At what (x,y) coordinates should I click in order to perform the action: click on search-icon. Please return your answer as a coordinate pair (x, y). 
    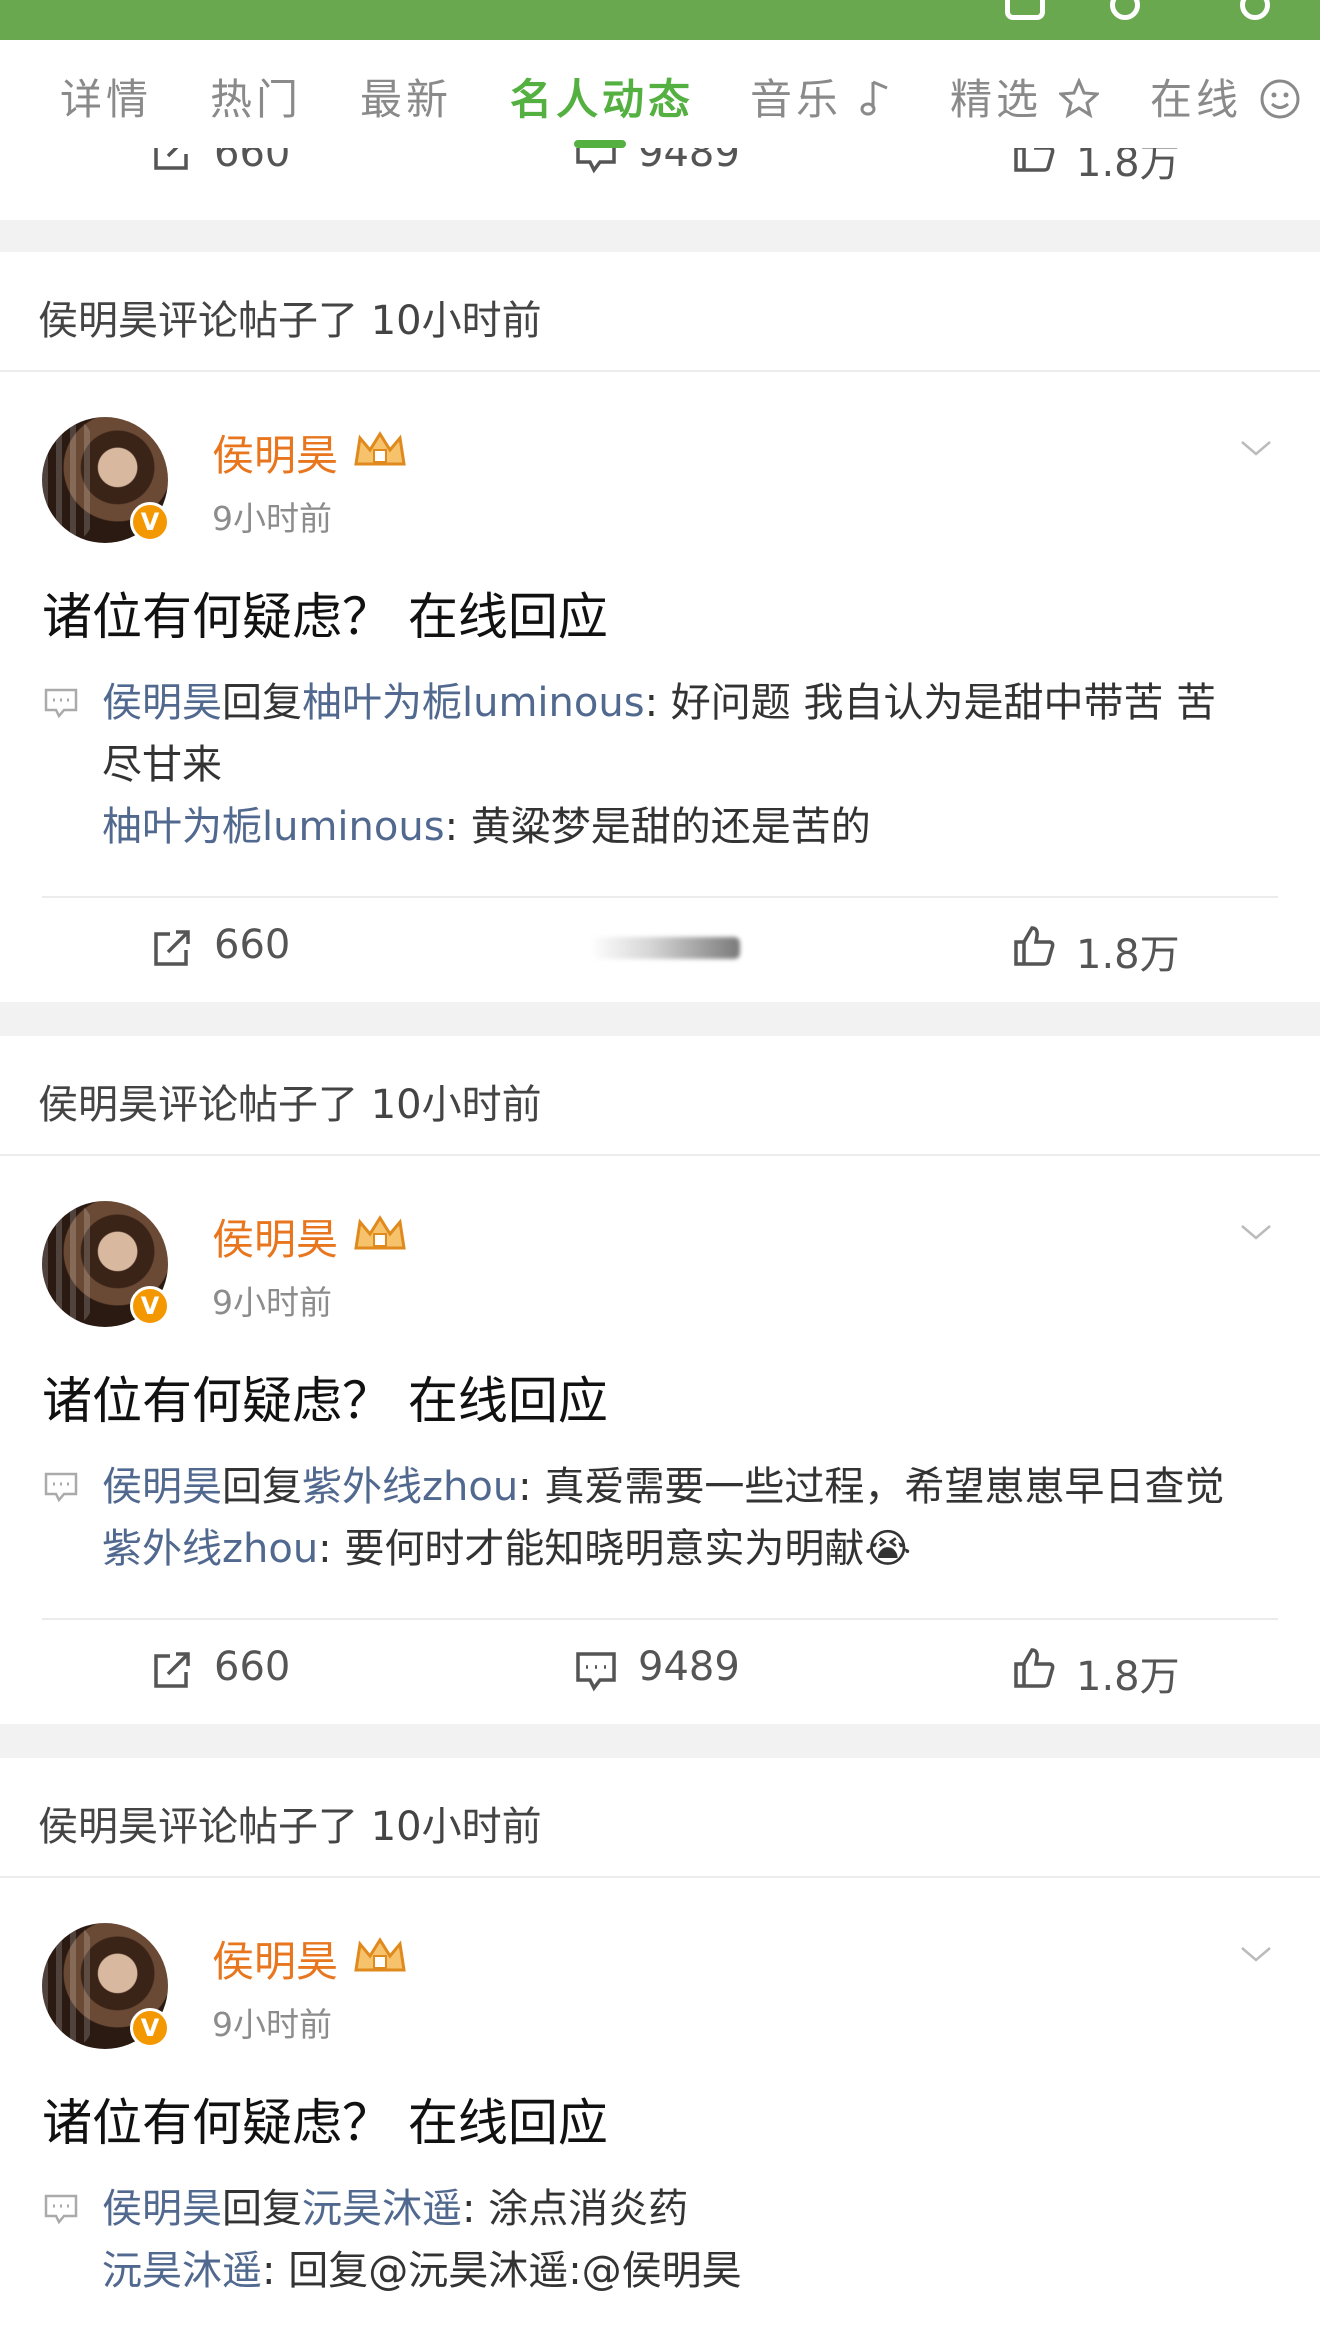
    Looking at the image, I should click on (1125, 10).